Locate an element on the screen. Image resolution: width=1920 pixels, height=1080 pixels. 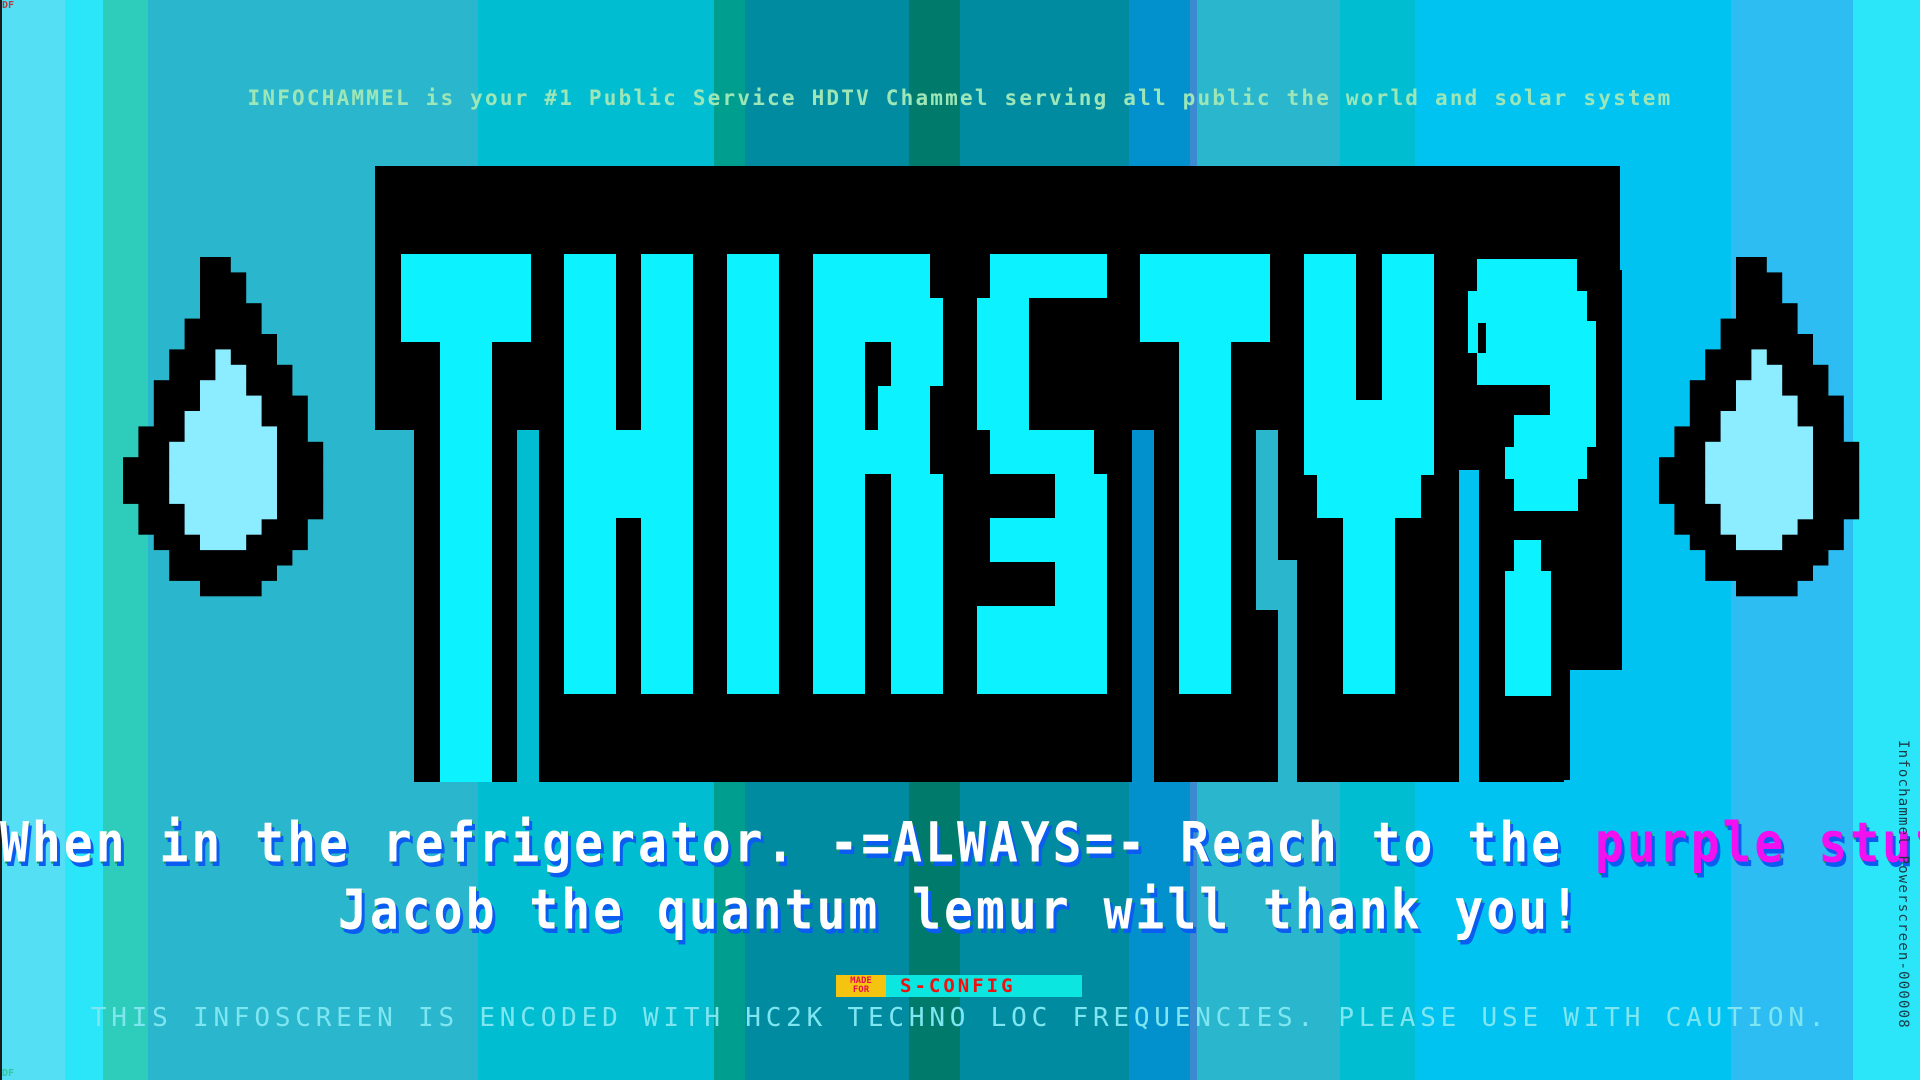
corner-tag: DF is located at coordinates (8, 5).